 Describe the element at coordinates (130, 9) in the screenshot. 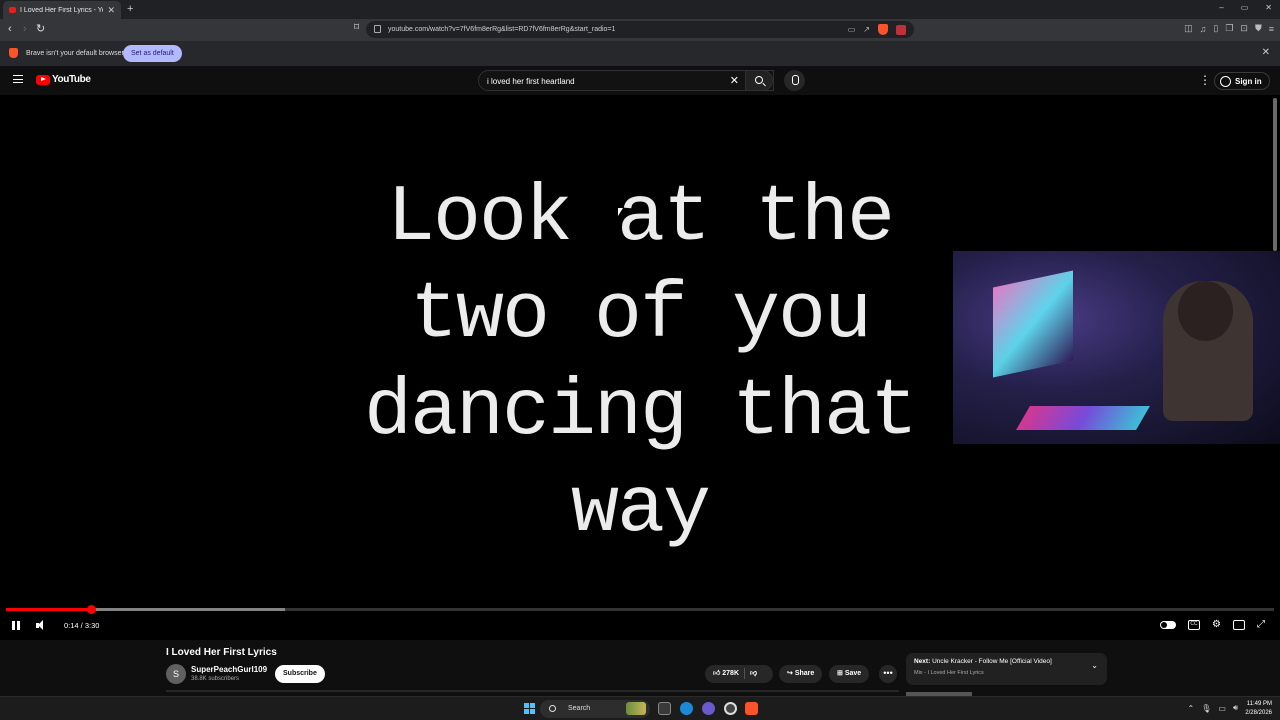

I see `new-tab-button: +` at that location.